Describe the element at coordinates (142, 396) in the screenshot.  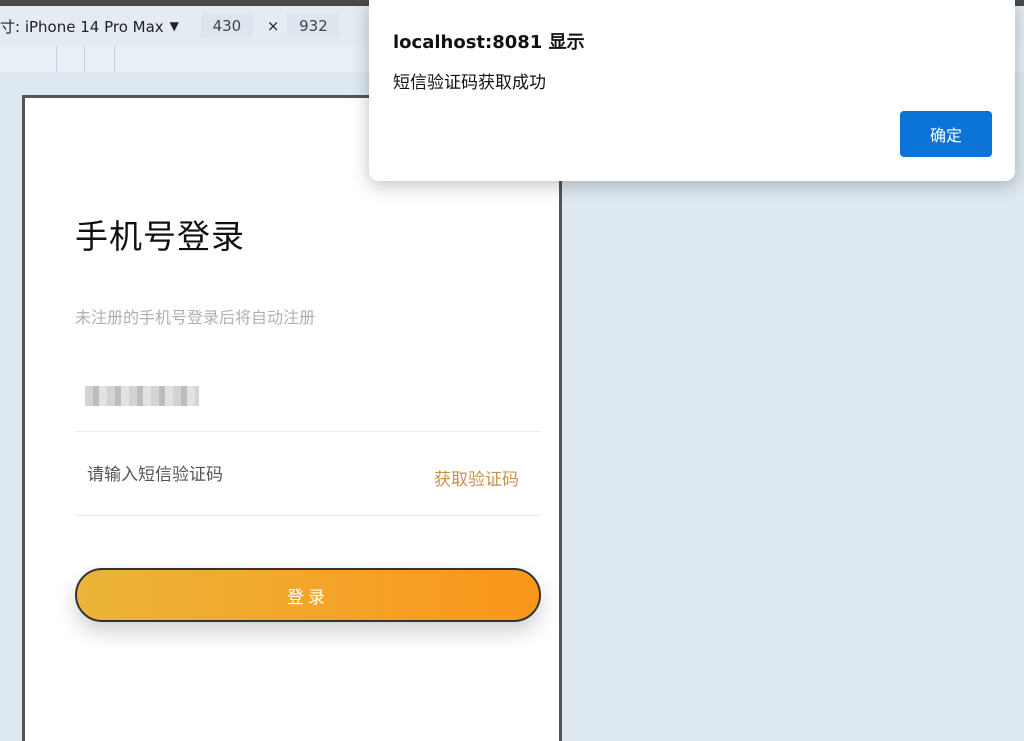
I see `phone-number-redacted` at that location.